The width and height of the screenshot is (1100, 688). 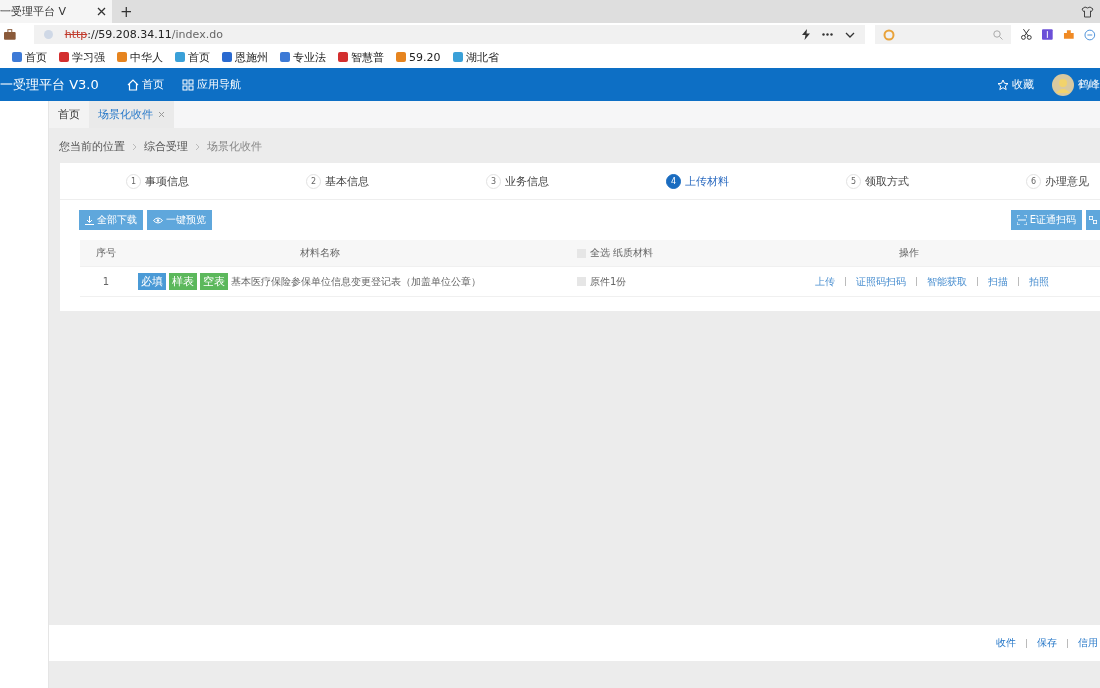 What do you see at coordinates (1087, 11) in the screenshot?
I see `shirt-icon` at bounding box center [1087, 11].